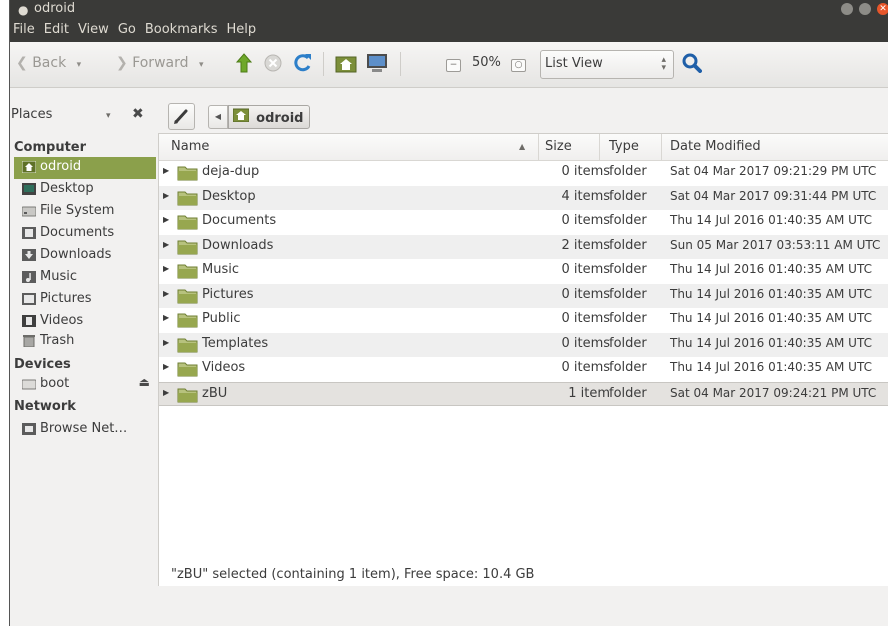 Image resolution: width=888 pixels, height=626 pixels. What do you see at coordinates (29, 233) in the screenshot?
I see `documents-icon` at bounding box center [29, 233].